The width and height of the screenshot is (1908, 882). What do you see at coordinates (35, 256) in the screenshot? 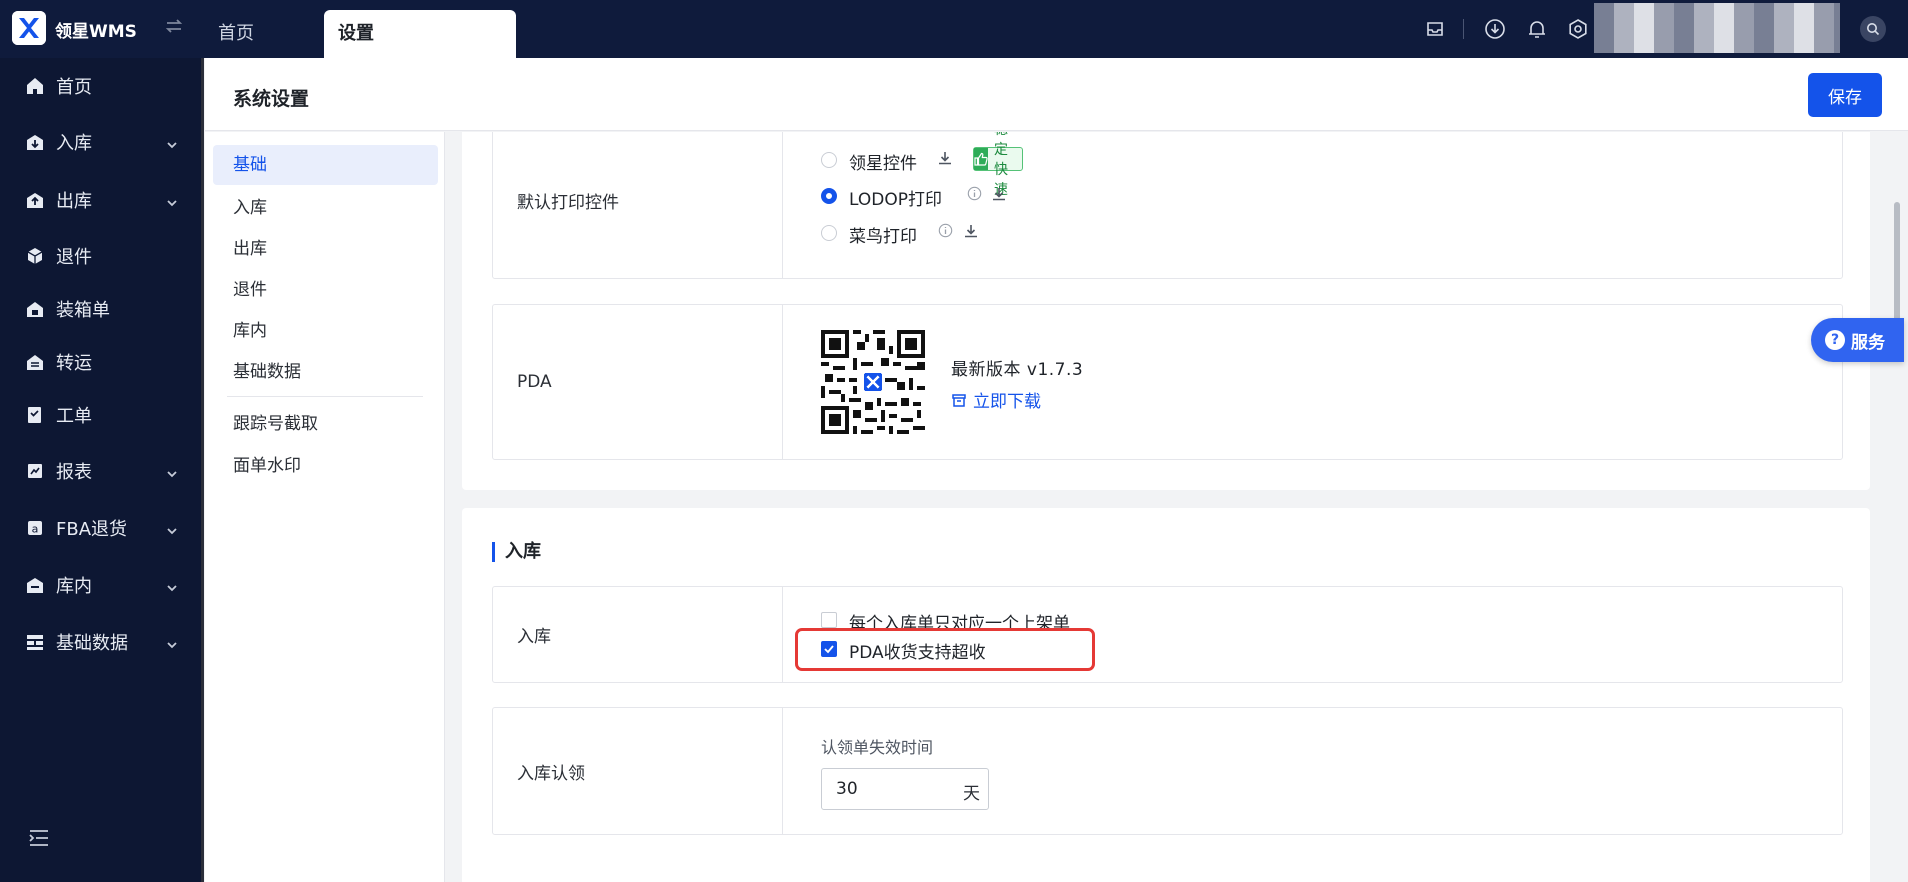
I see `return-icon` at bounding box center [35, 256].